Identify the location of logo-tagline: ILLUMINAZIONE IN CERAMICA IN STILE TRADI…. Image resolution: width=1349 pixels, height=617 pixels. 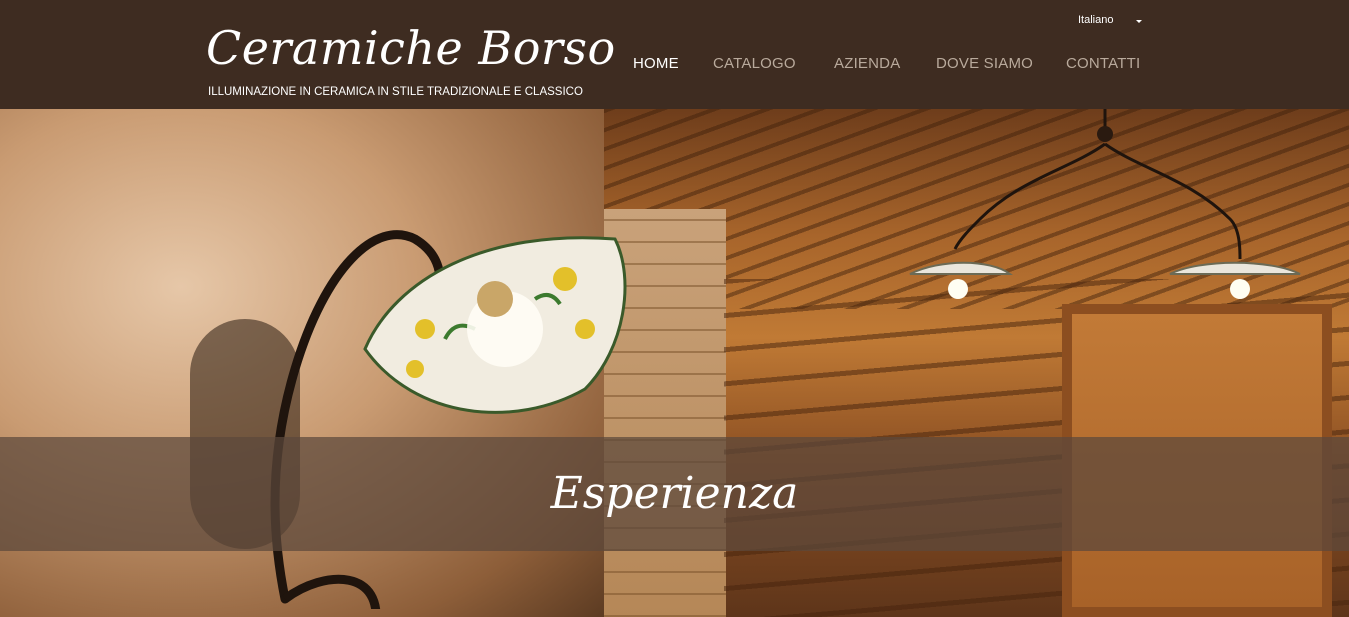
(395, 92).